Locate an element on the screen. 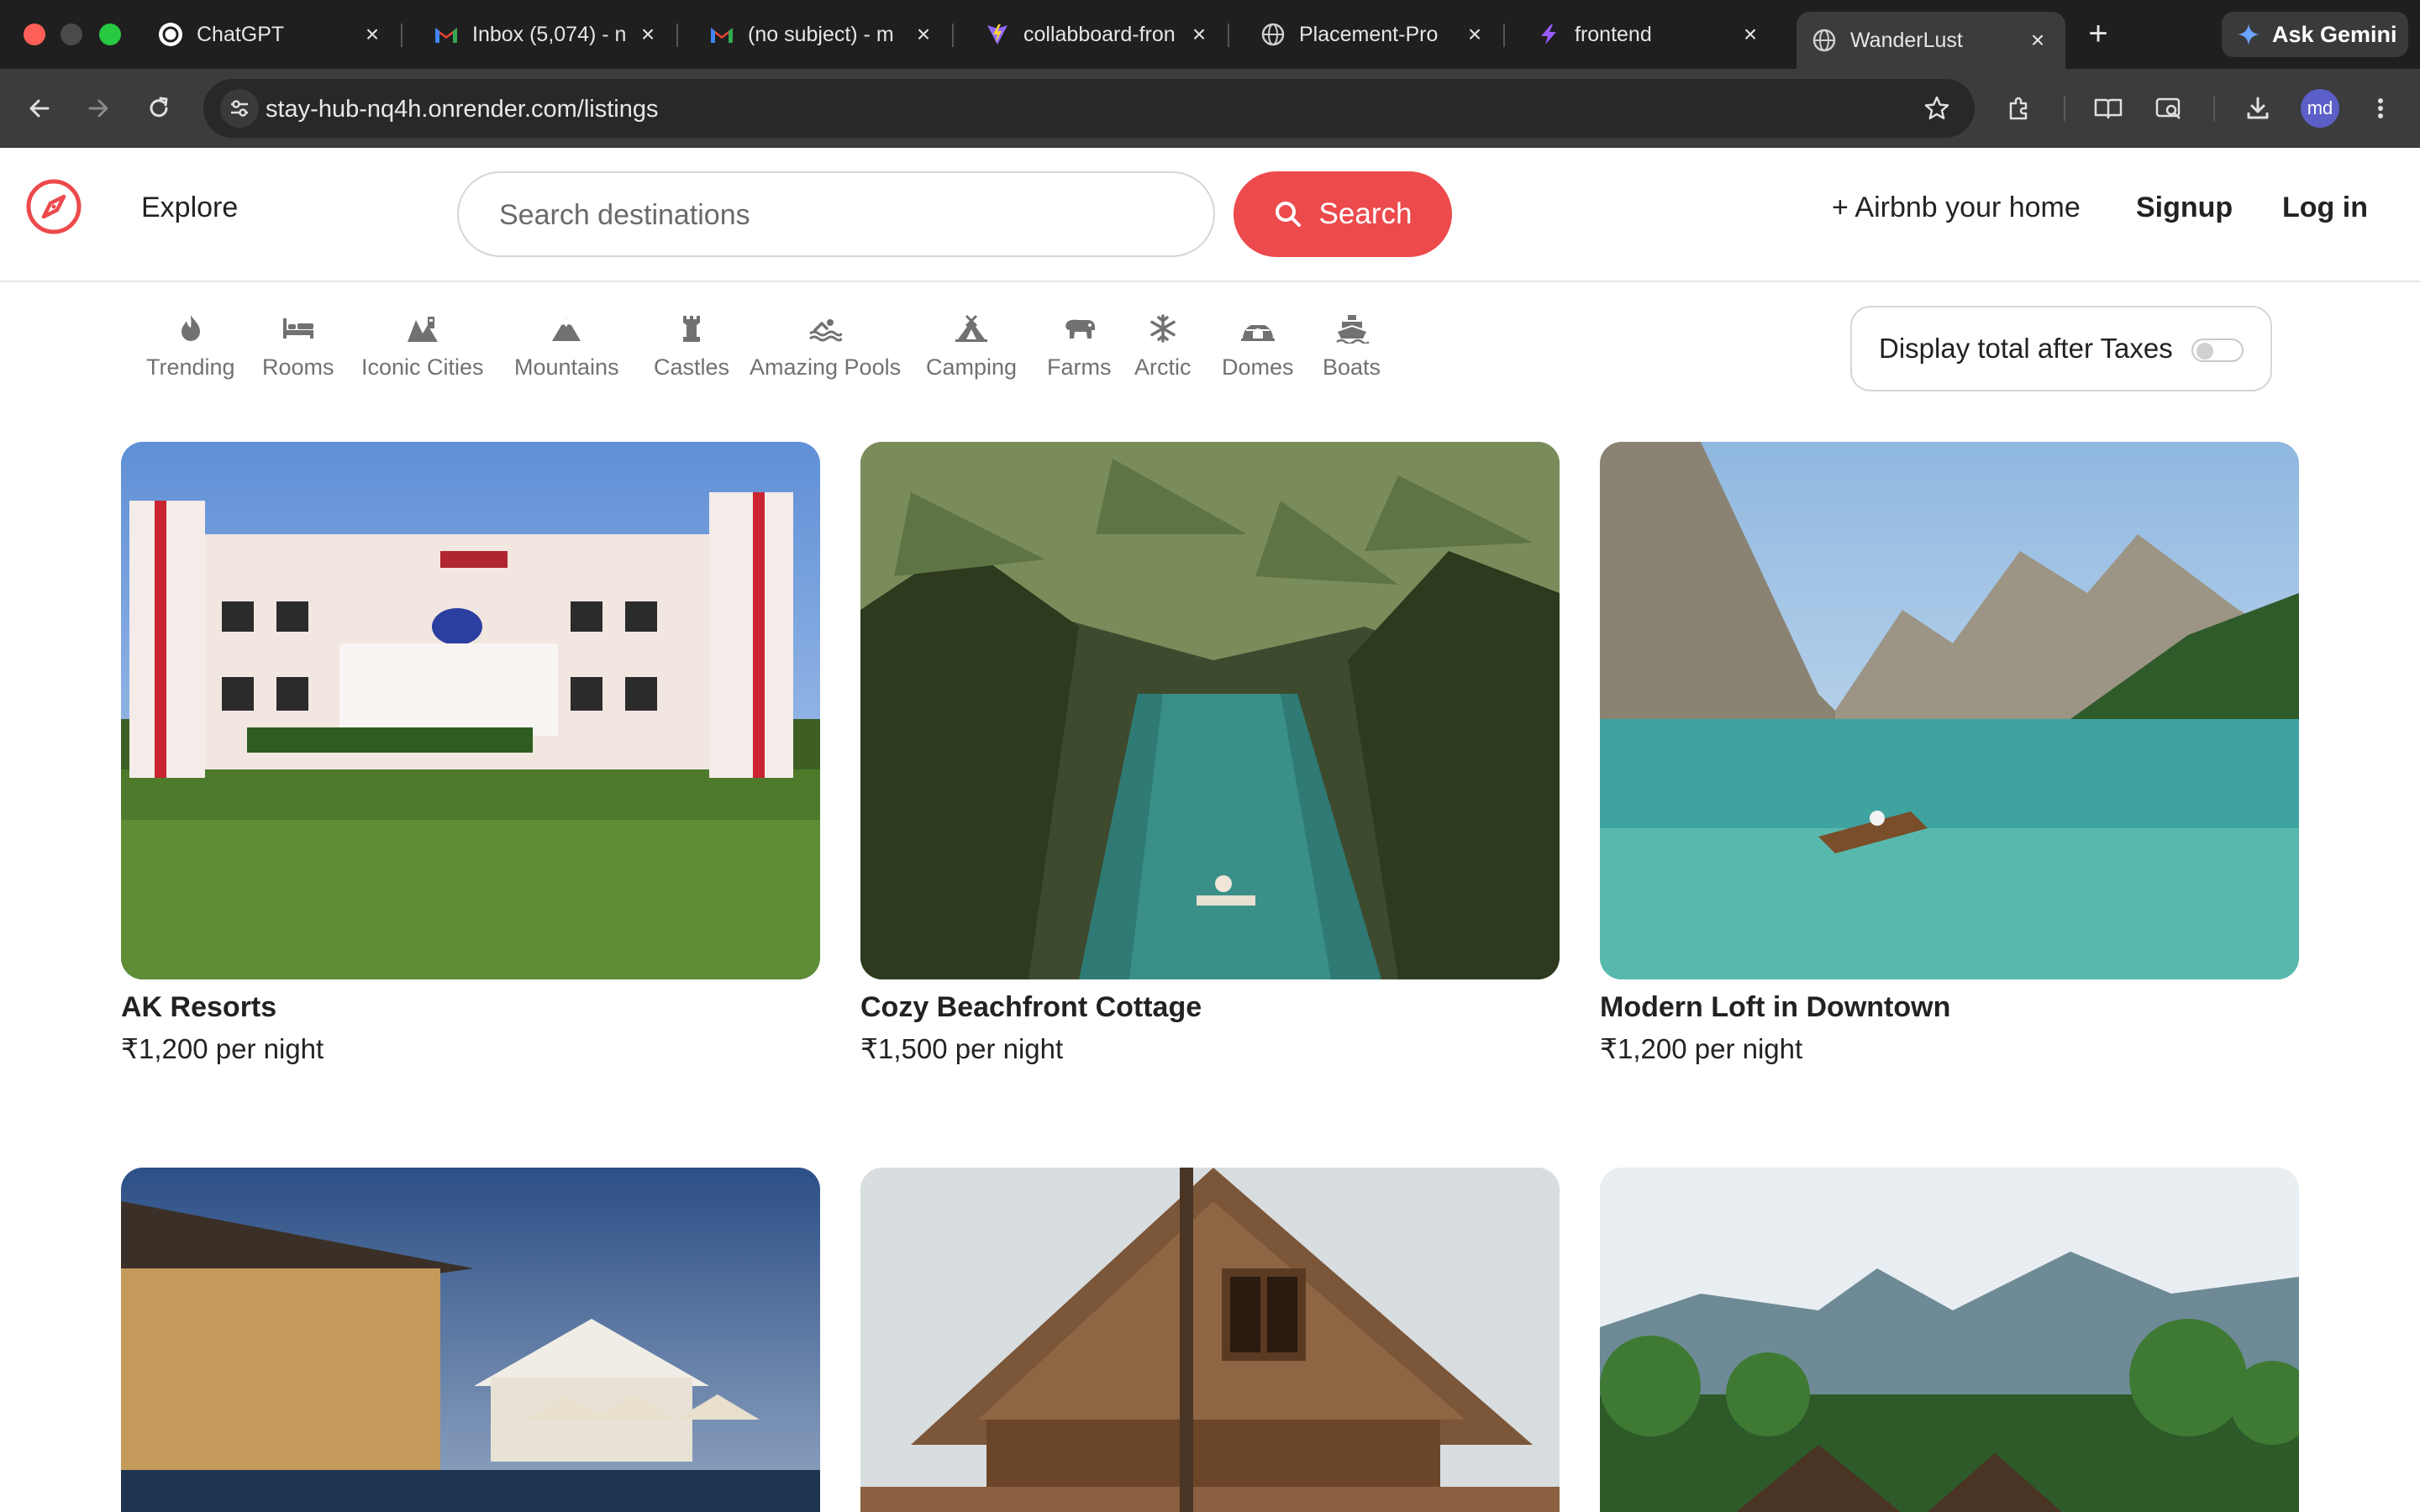 The height and width of the screenshot is (1512, 2420). filter-mountains: Mountains is located at coordinates (567, 346).